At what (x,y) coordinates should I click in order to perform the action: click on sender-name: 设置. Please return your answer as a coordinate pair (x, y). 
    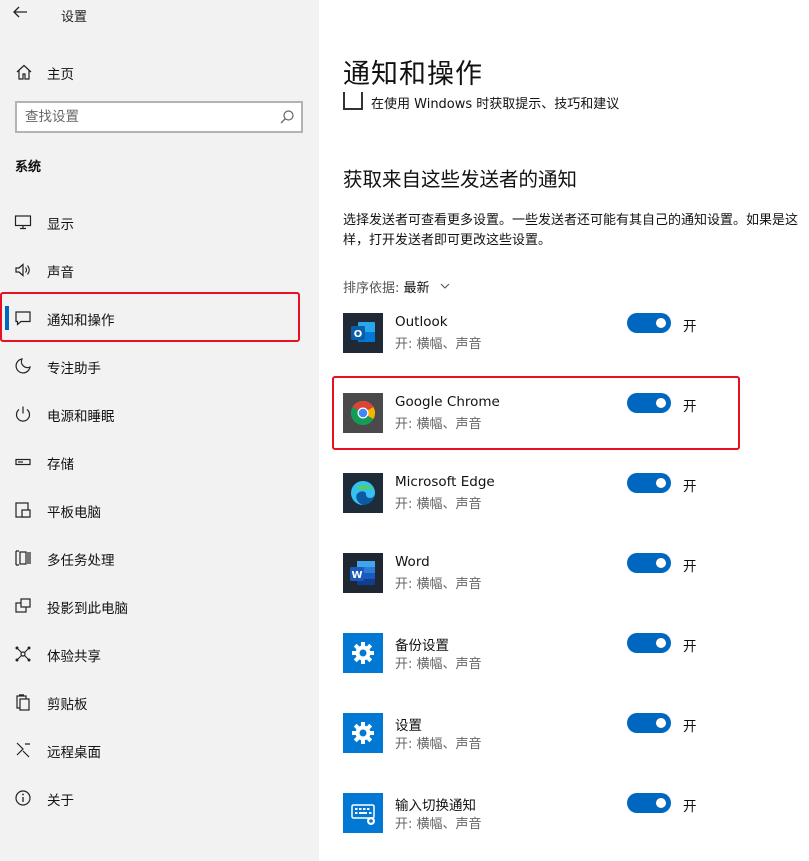
    Looking at the image, I should click on (408, 726).